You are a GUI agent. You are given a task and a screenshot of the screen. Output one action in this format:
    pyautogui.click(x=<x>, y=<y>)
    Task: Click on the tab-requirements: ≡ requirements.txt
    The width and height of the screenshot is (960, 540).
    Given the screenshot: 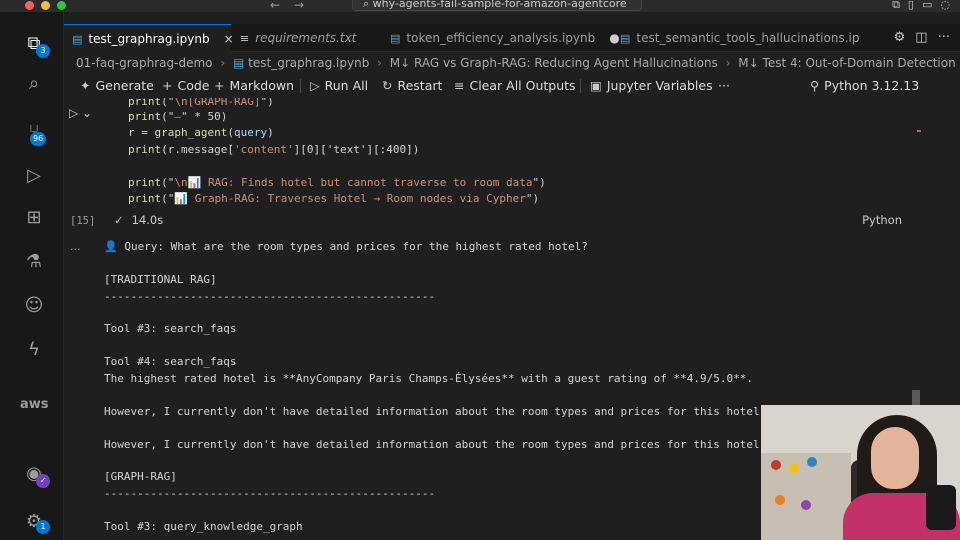 What is the action you would take?
    pyautogui.click(x=306, y=38)
    